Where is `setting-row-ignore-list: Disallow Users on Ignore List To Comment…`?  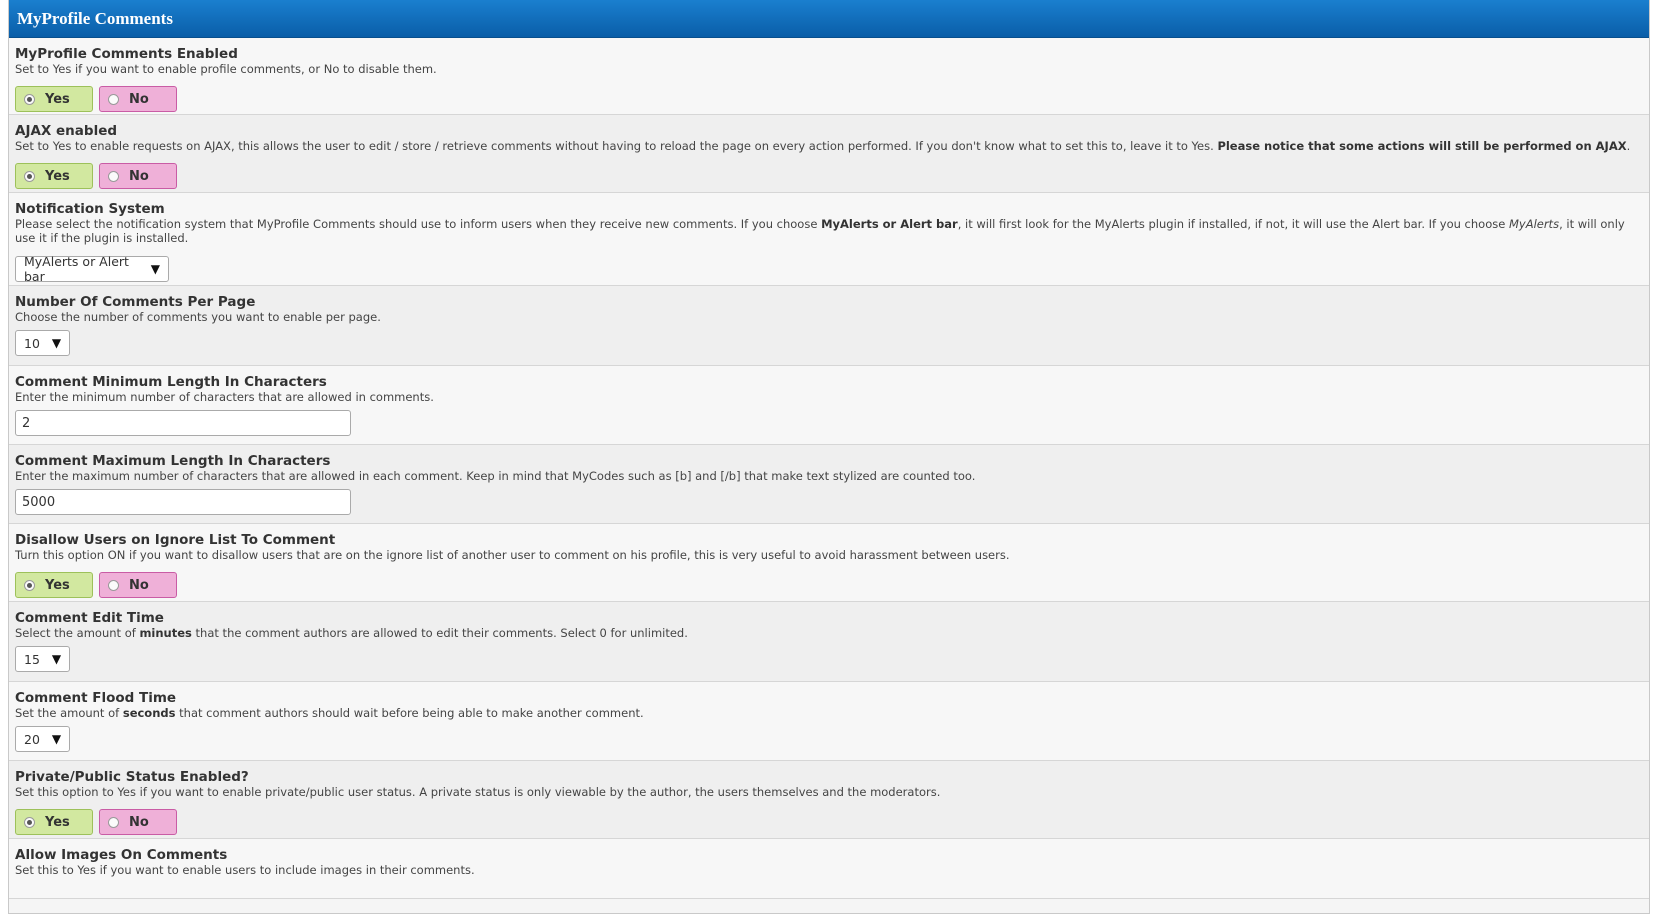 setting-row-ignore-list: Disallow Users on Ignore List To Comment… is located at coordinates (829, 563).